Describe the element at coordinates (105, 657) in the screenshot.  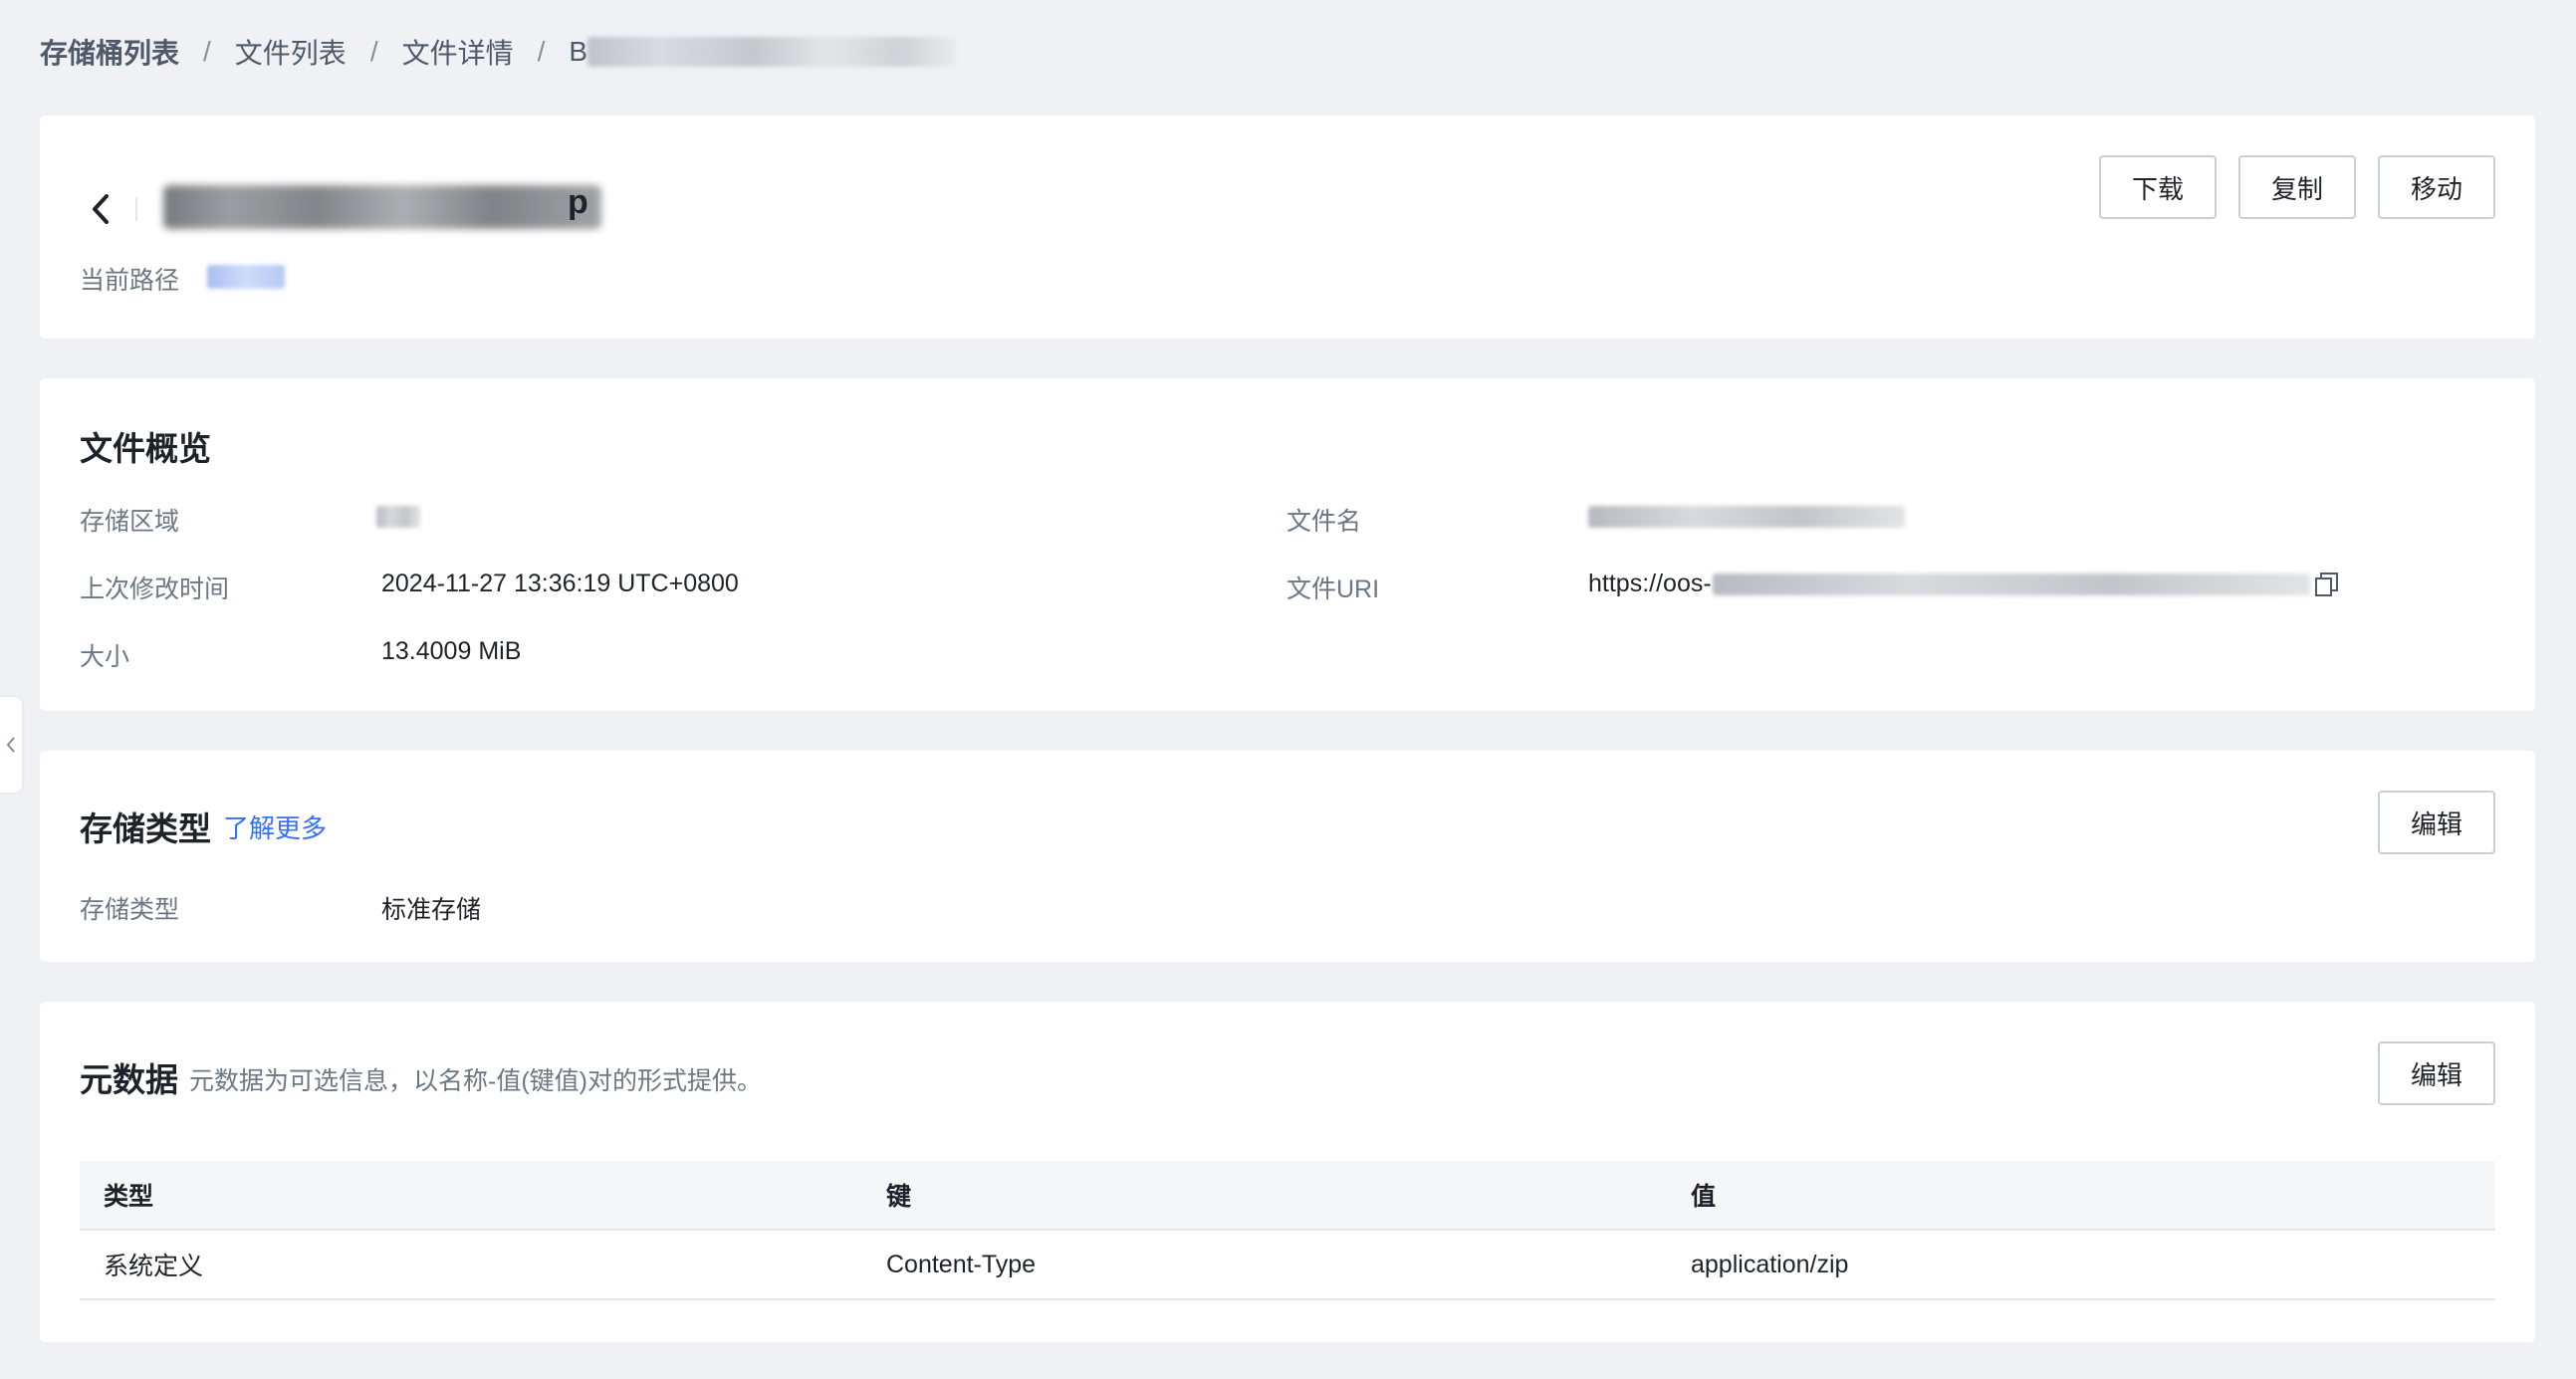
I see `size-label: 大小` at that location.